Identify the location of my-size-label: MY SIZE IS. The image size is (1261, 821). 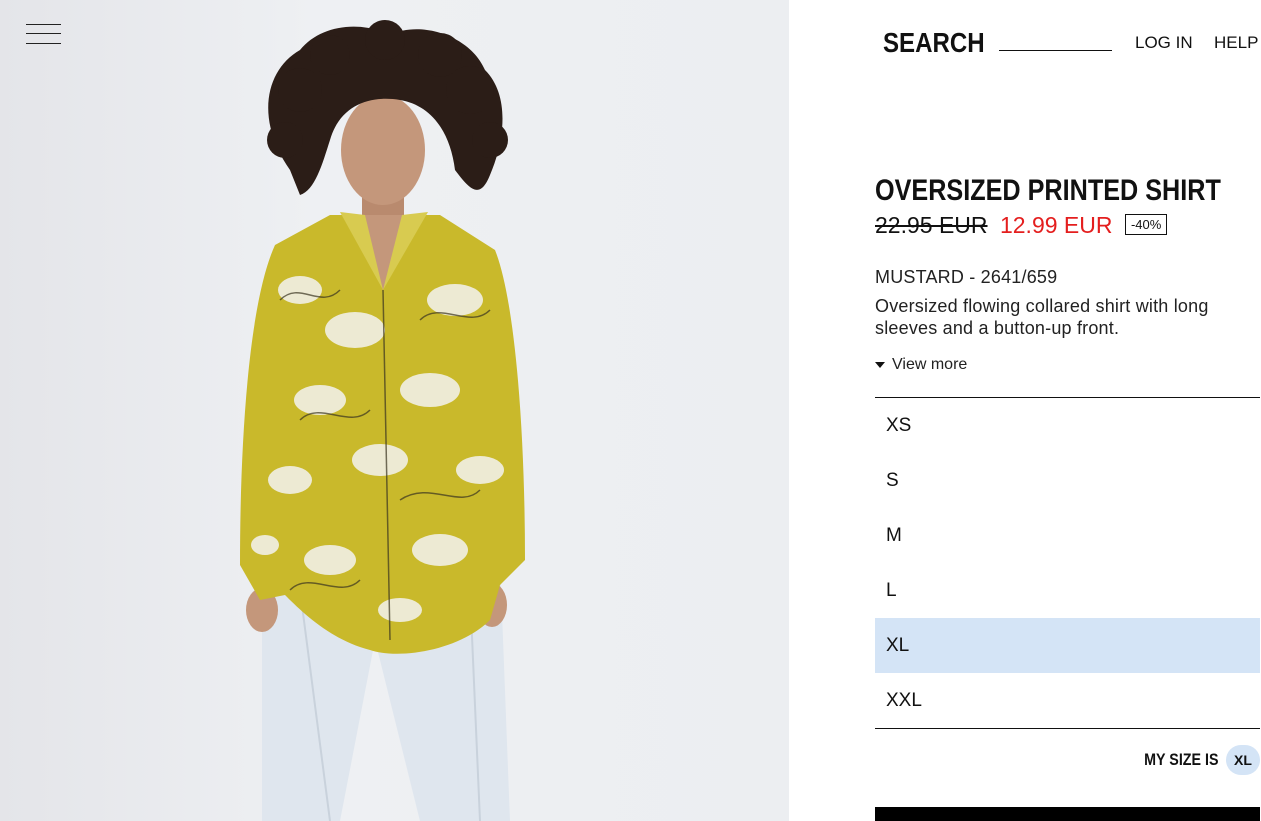
(1180, 759).